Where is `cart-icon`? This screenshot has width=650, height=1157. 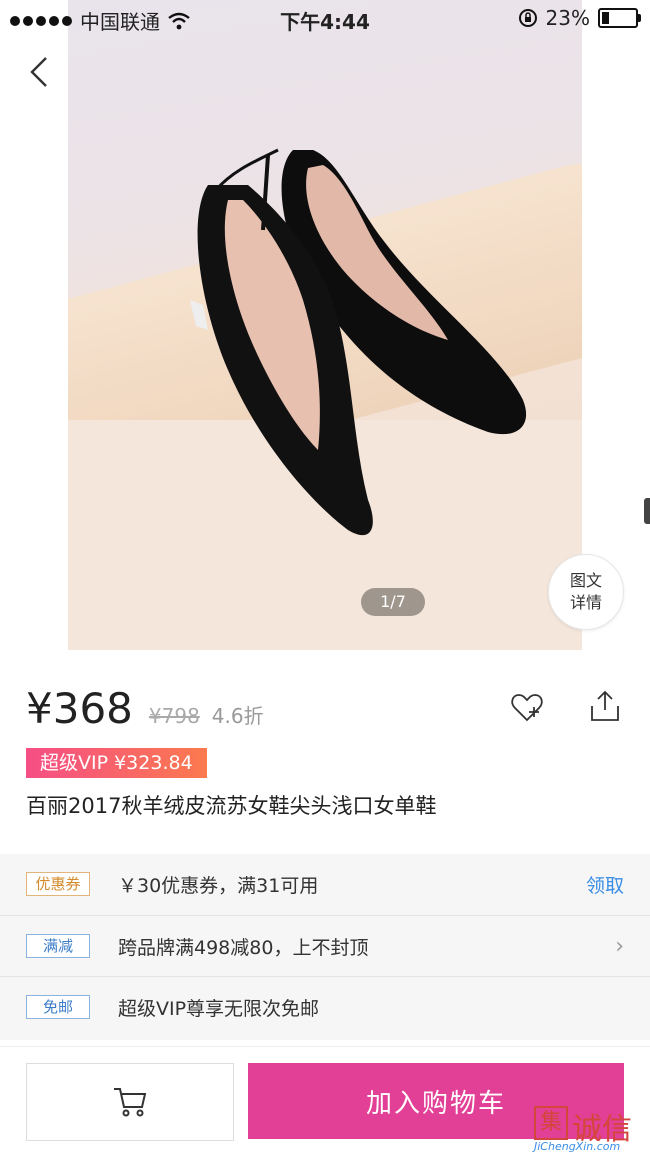 cart-icon is located at coordinates (130, 1102).